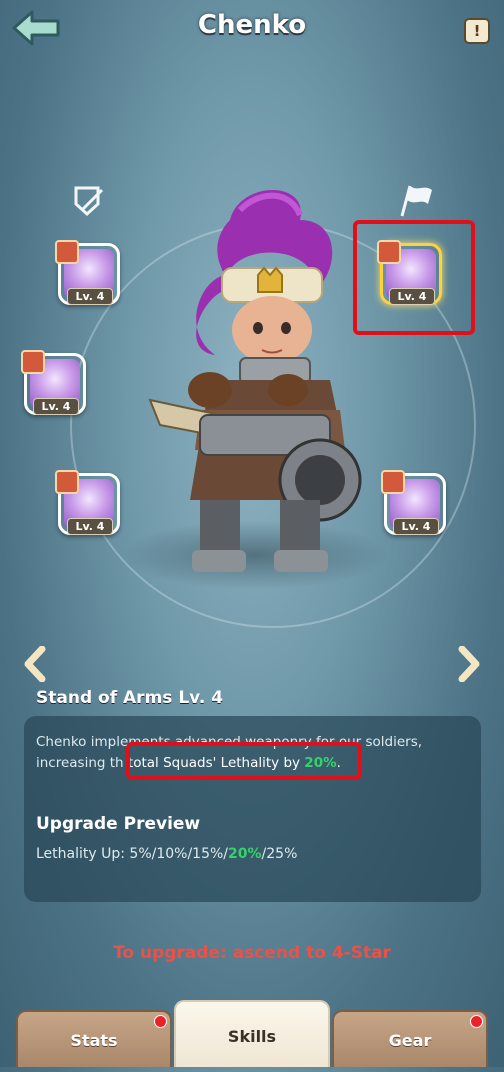  I want to click on skill-slot-5: Lv. 4, so click(413, 502).